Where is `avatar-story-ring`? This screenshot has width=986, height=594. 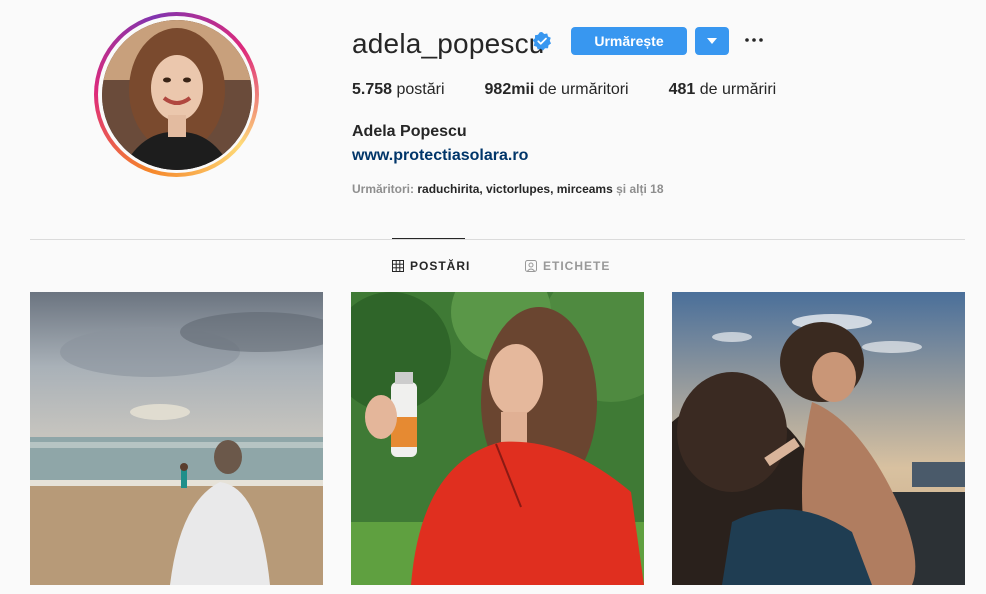
avatar-story-ring is located at coordinates (176, 94).